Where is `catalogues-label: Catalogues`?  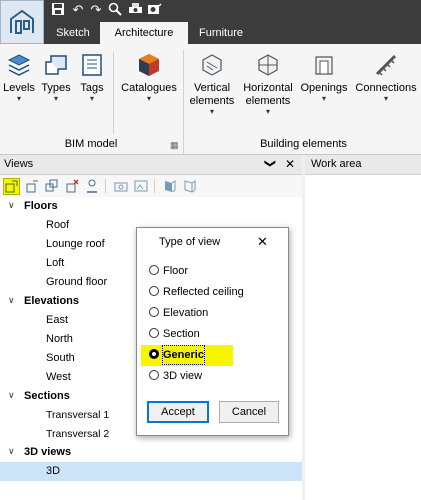
catalogues-label: Catalogues is located at coordinates (149, 88).